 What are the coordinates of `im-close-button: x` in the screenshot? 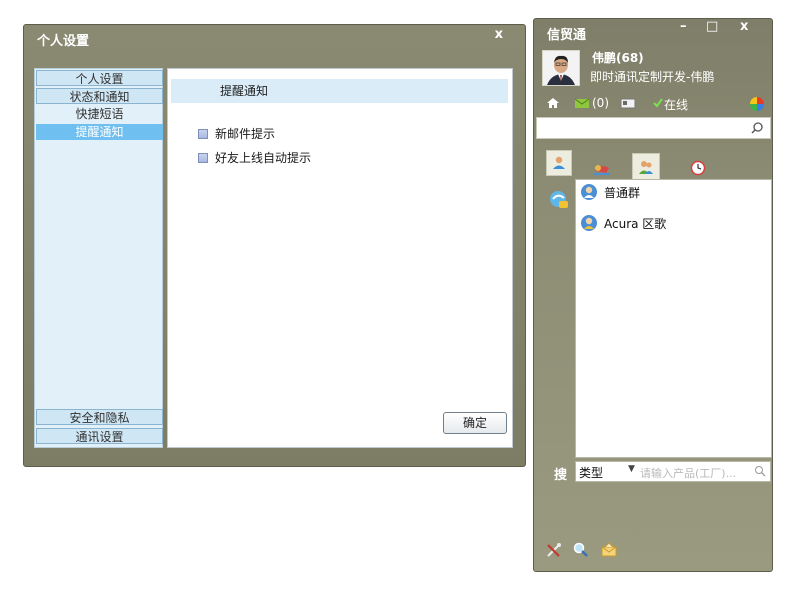 It's located at (744, 26).